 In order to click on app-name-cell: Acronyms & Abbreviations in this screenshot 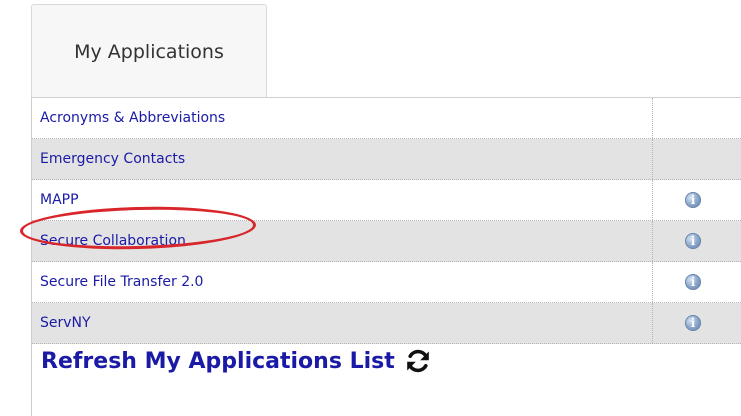, I will do `click(342, 118)`.